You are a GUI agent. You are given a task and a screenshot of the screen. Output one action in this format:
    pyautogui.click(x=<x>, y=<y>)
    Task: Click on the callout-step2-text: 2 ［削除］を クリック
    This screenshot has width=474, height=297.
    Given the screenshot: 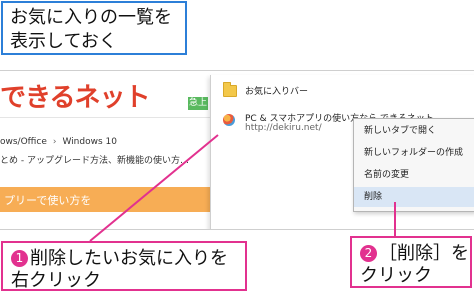 What is the action you would take?
    pyautogui.click(x=414, y=265)
    